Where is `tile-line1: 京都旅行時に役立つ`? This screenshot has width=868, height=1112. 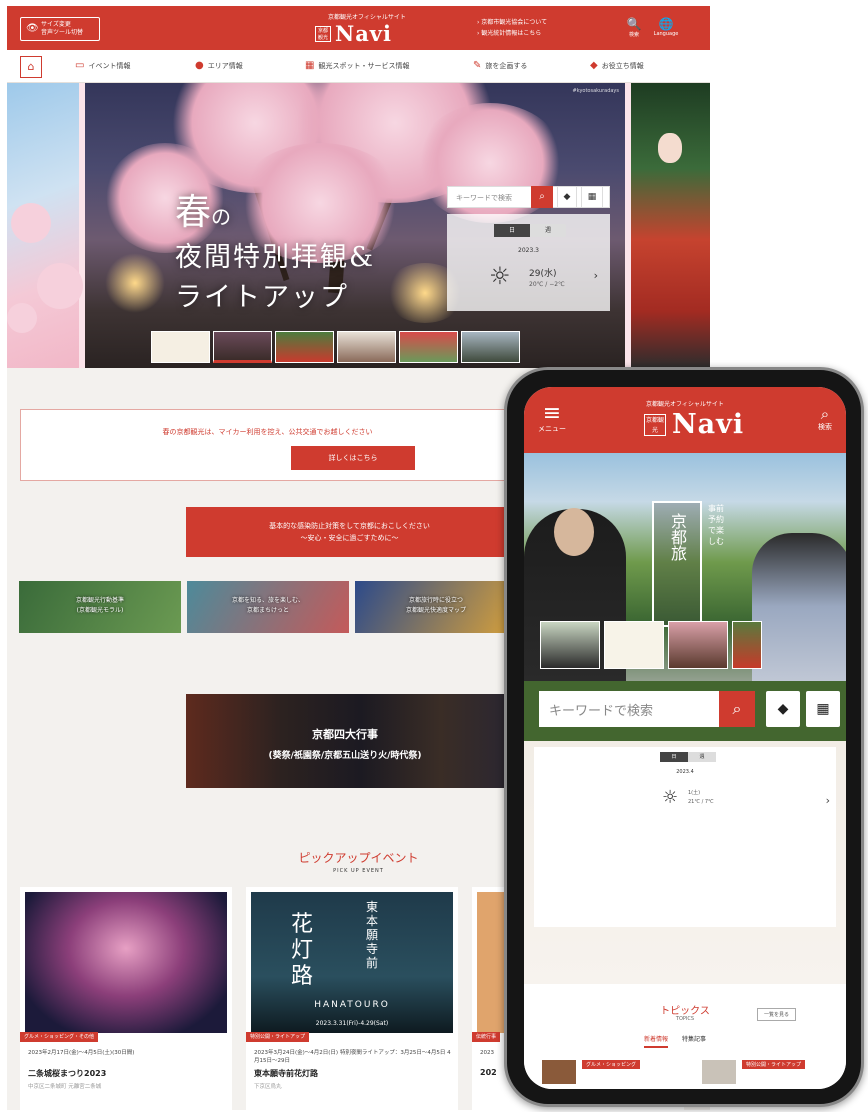 tile-line1: 京都旅行時に役立つ is located at coordinates (435, 600).